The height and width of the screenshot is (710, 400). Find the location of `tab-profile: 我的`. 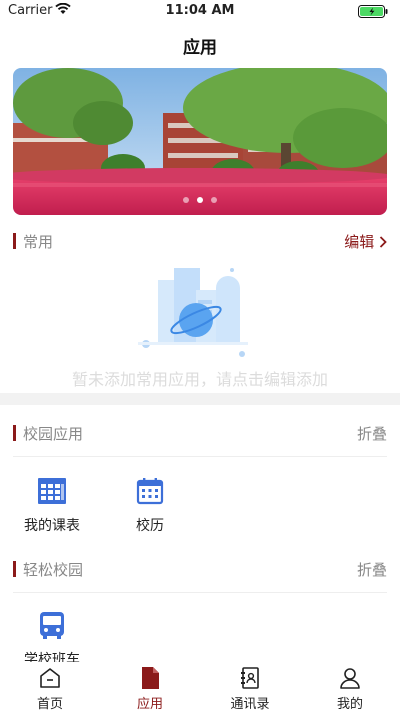

tab-profile: 我的 is located at coordinates (350, 686).